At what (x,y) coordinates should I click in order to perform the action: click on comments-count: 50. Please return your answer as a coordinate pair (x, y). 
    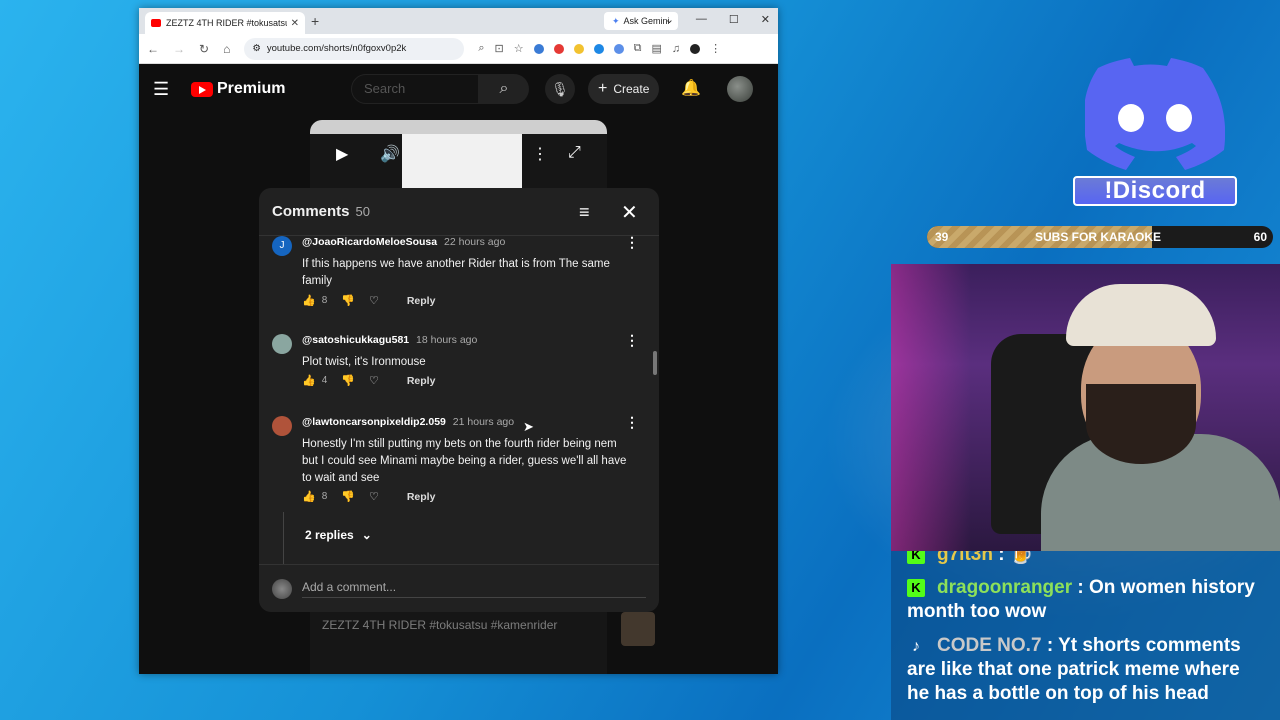
    Looking at the image, I should click on (362, 211).